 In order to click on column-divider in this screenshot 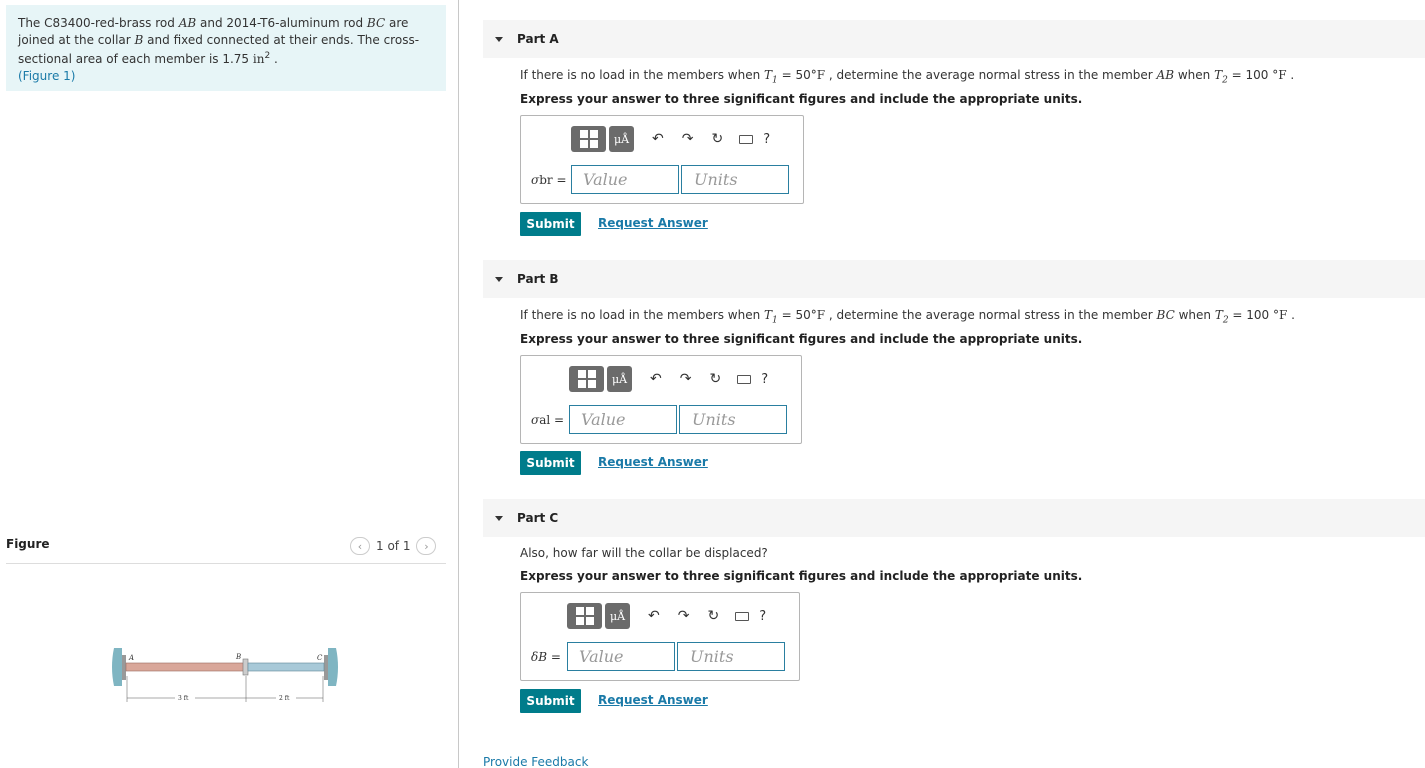, I will do `click(458, 384)`.